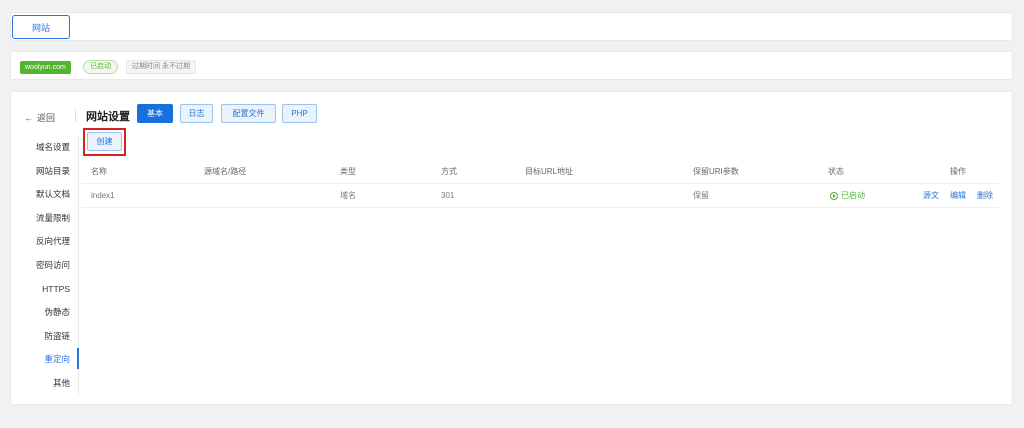 The width and height of the screenshot is (1024, 428). I want to click on cell-keep-uri: 保留, so click(701, 195).